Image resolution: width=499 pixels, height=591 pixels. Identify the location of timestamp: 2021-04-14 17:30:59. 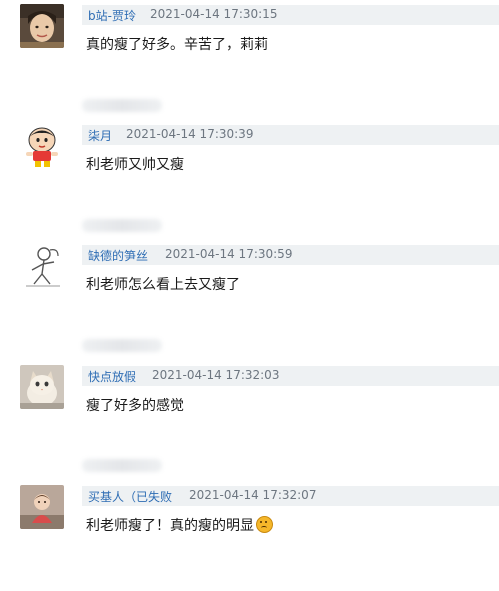
(229, 254).